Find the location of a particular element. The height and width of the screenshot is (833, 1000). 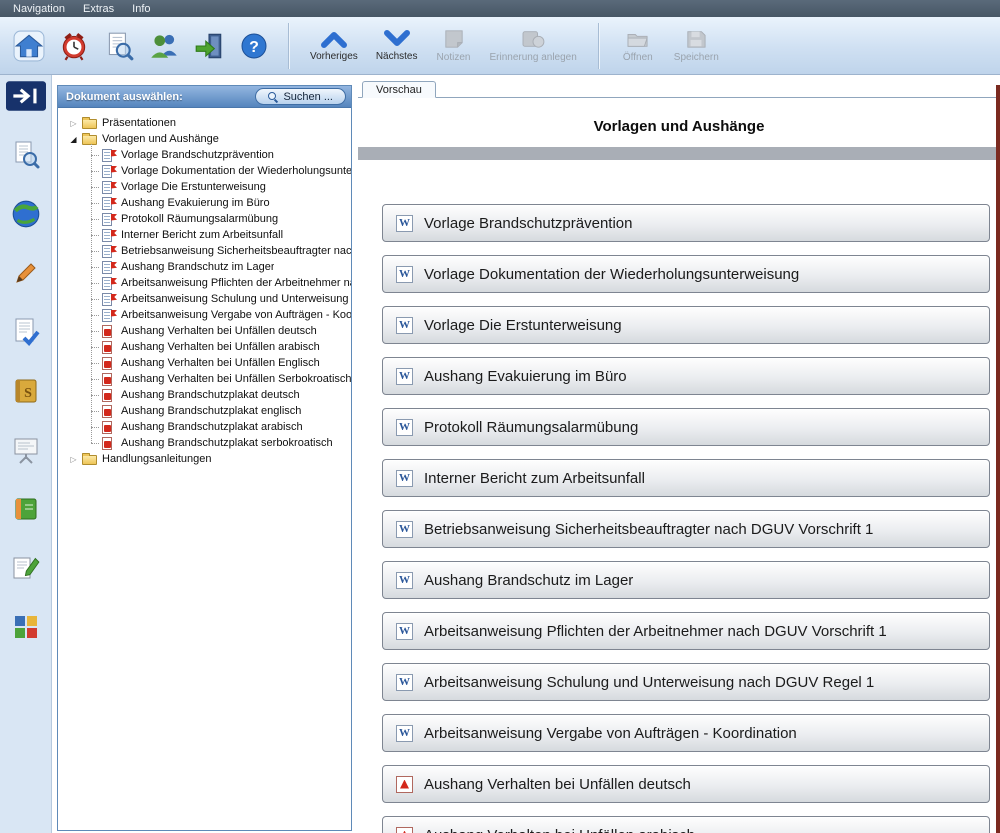

tree-panel-title: Dokument auswählen: is located at coordinates (124, 96).